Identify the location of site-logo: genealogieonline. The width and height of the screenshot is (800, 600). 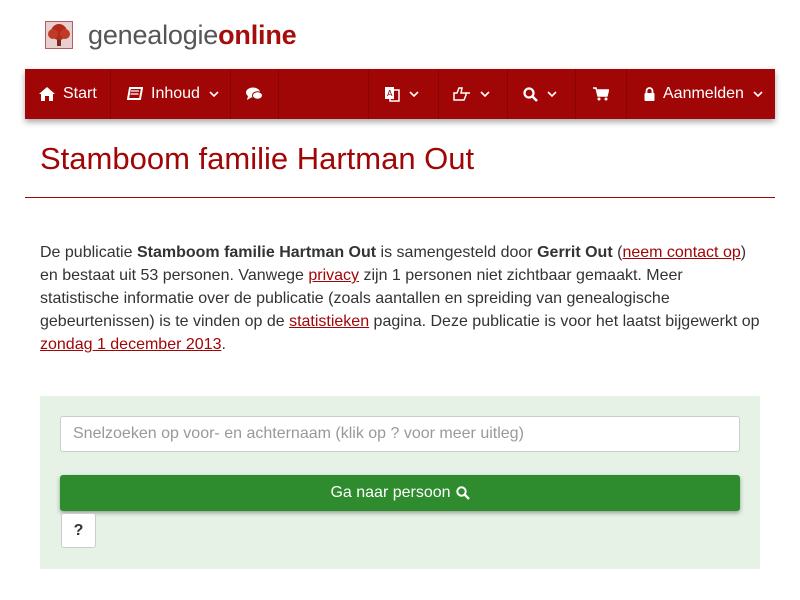
(171, 35).